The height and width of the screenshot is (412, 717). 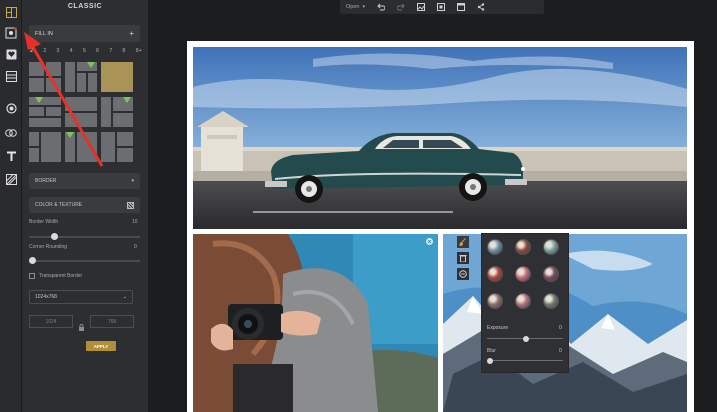 What do you see at coordinates (44, 222) in the screenshot?
I see `border-width-label: Border Width` at bounding box center [44, 222].